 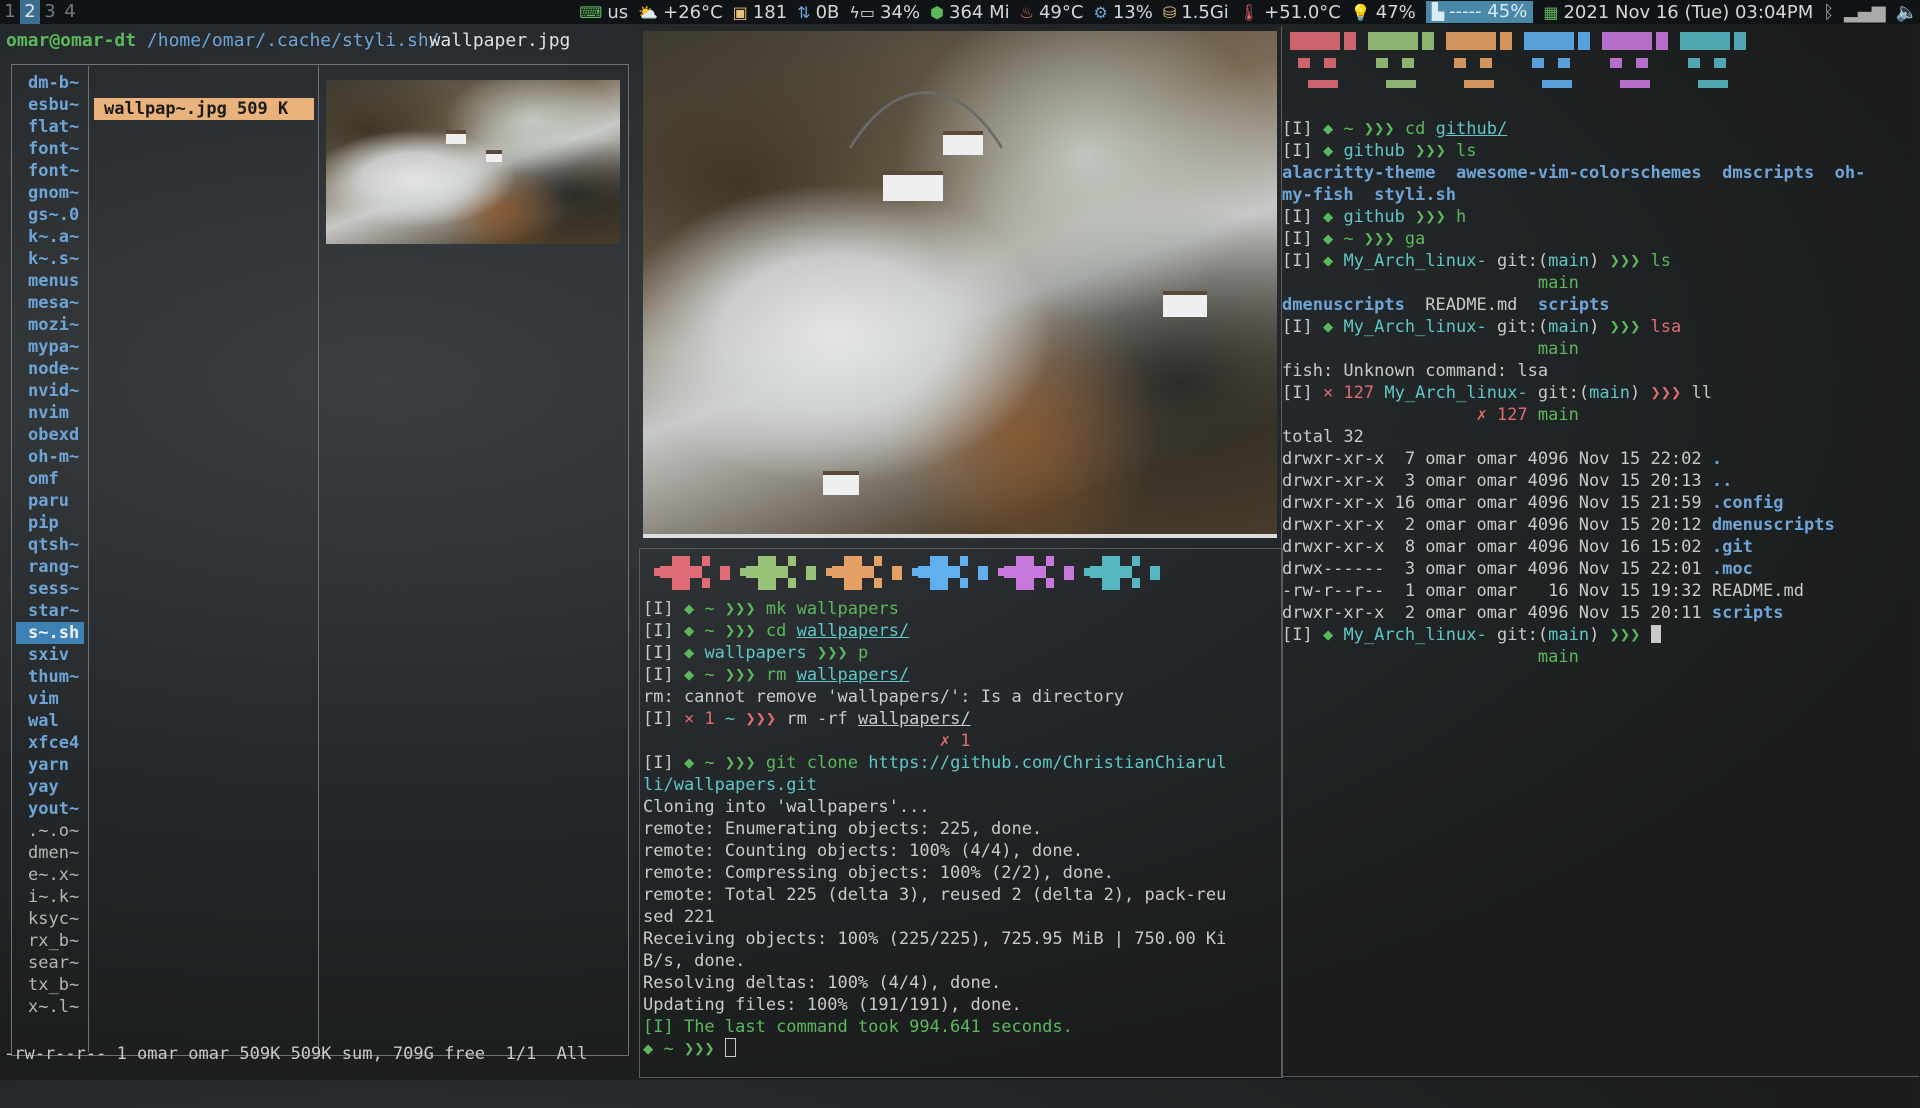 I want to click on directory-entry: xfce4, so click(x=50, y=743).